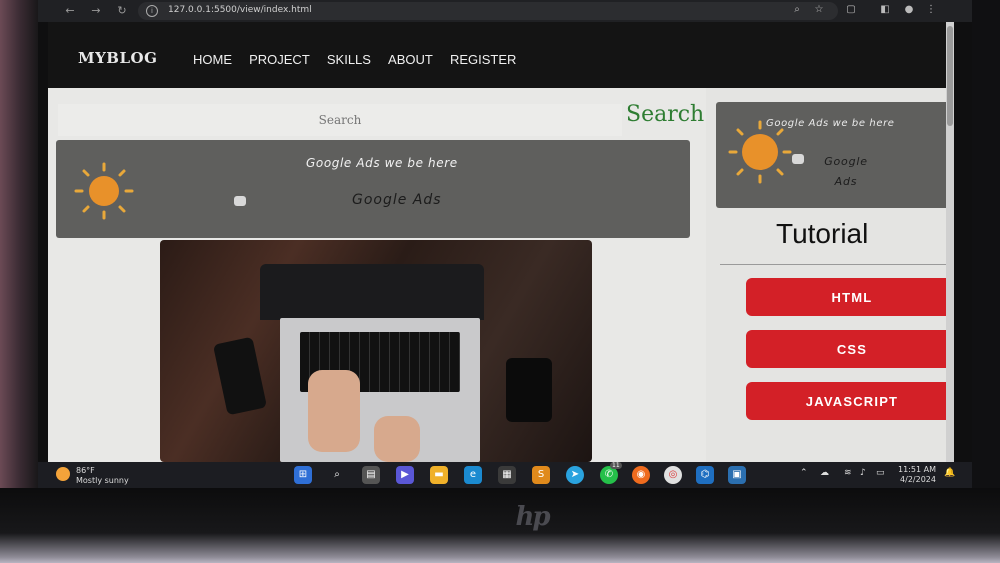 The height and width of the screenshot is (563, 1000). What do you see at coordinates (797, 10) in the screenshot?
I see `zoom-icon: ⌕` at bounding box center [797, 10].